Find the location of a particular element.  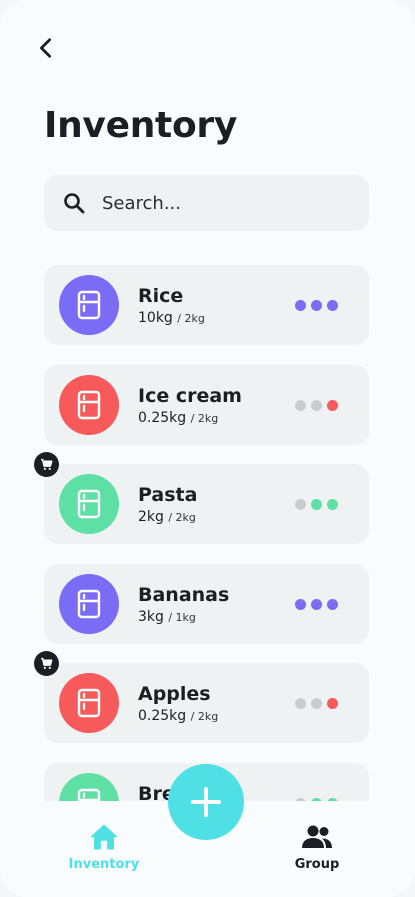

back-button is located at coordinates (46, 48).